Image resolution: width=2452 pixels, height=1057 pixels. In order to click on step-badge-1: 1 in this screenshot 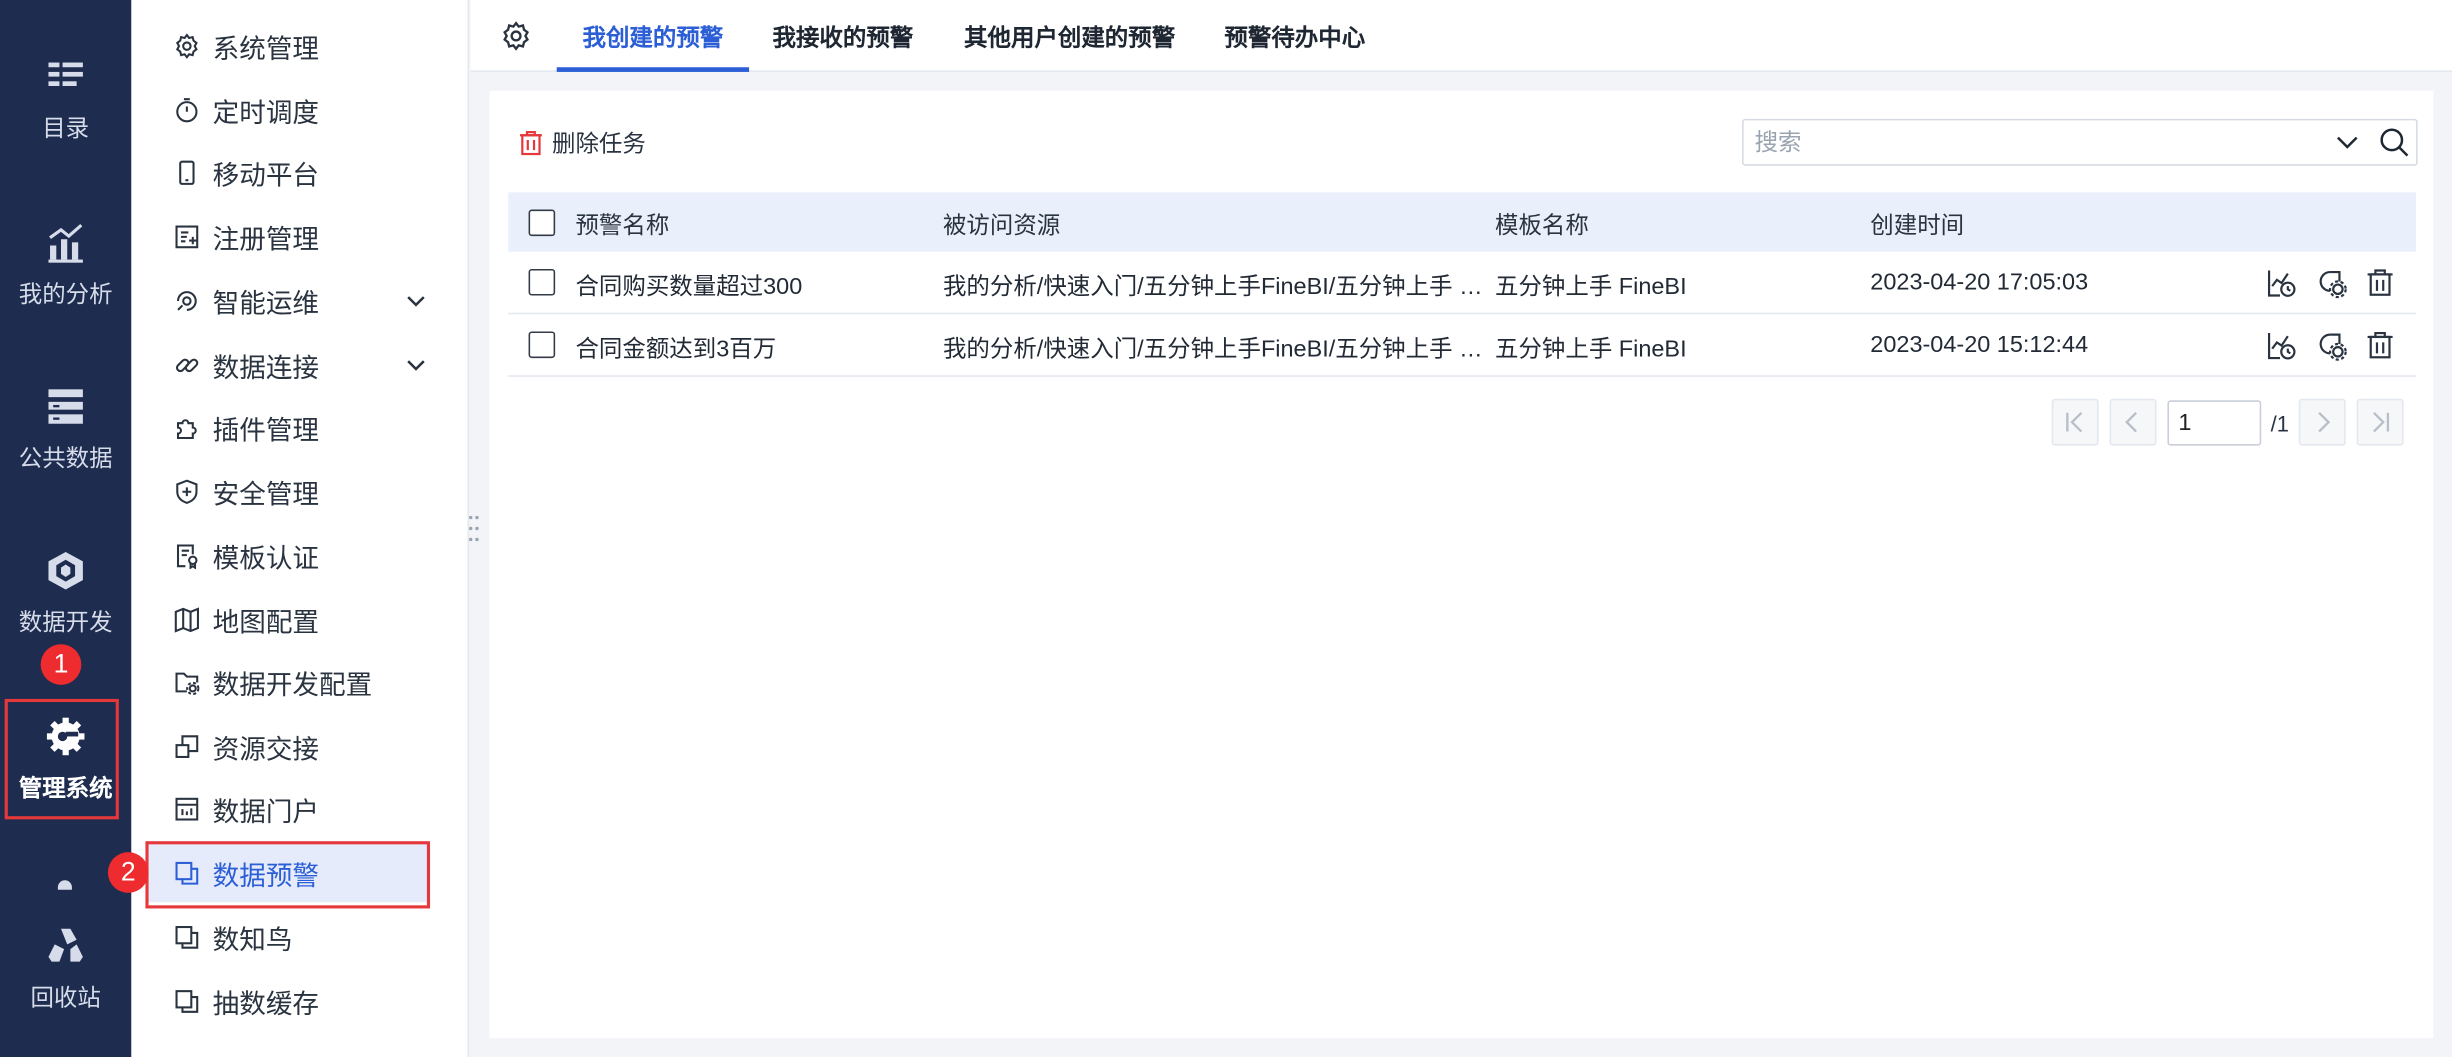, I will do `click(61, 664)`.